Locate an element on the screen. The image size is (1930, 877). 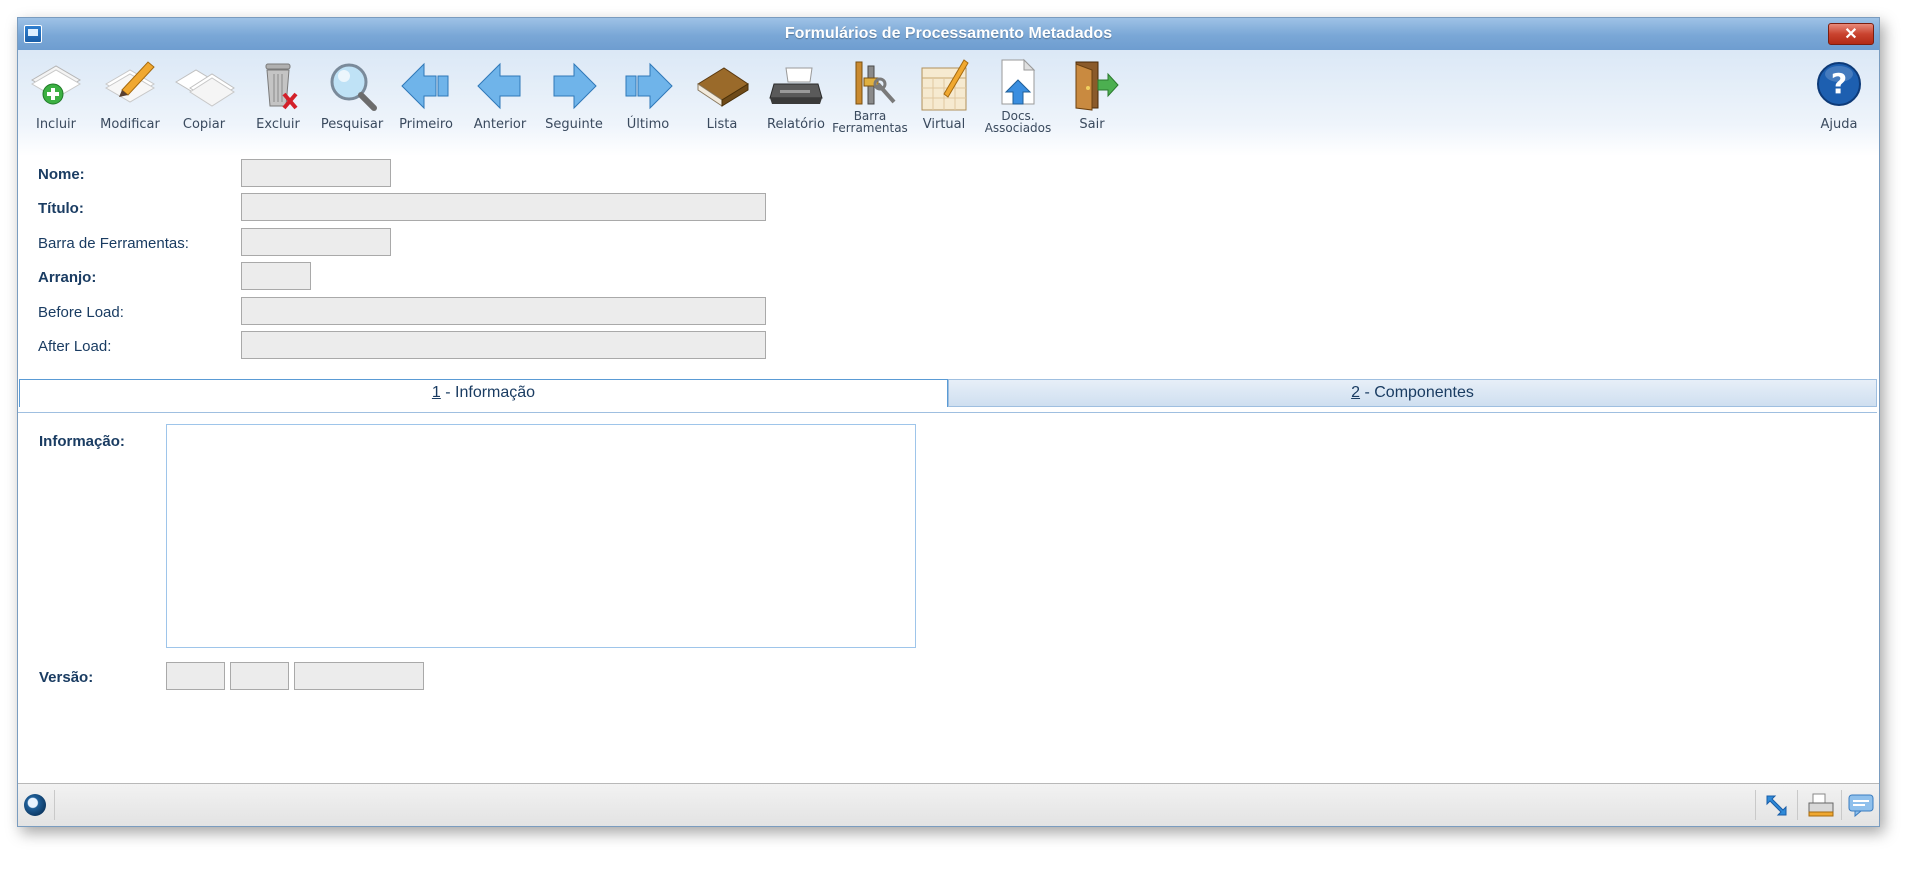
pesquisar-button: Pesquisar is located at coordinates (352, 102).